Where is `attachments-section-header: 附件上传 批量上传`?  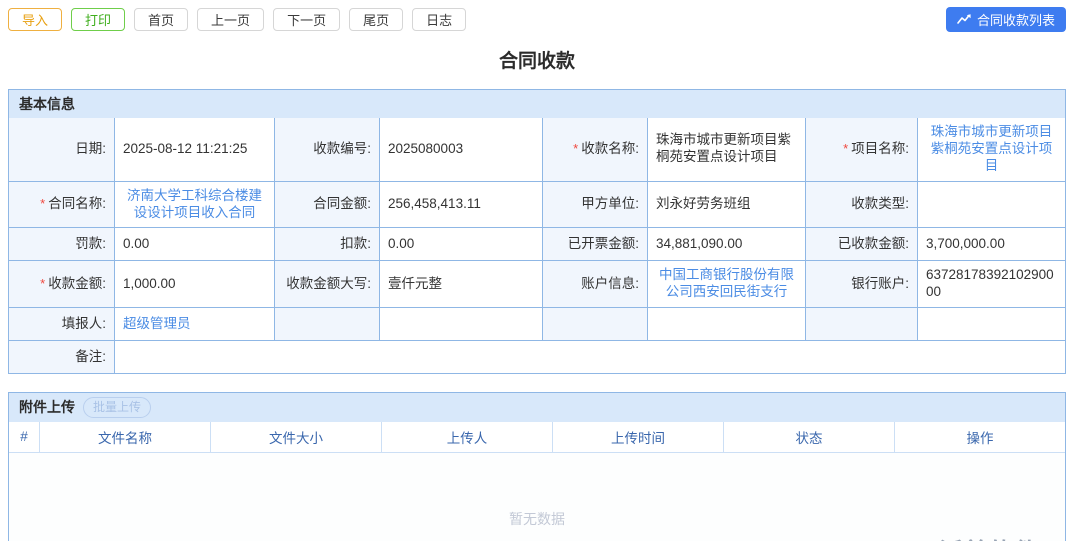 attachments-section-header: 附件上传 批量上传 is located at coordinates (537, 407).